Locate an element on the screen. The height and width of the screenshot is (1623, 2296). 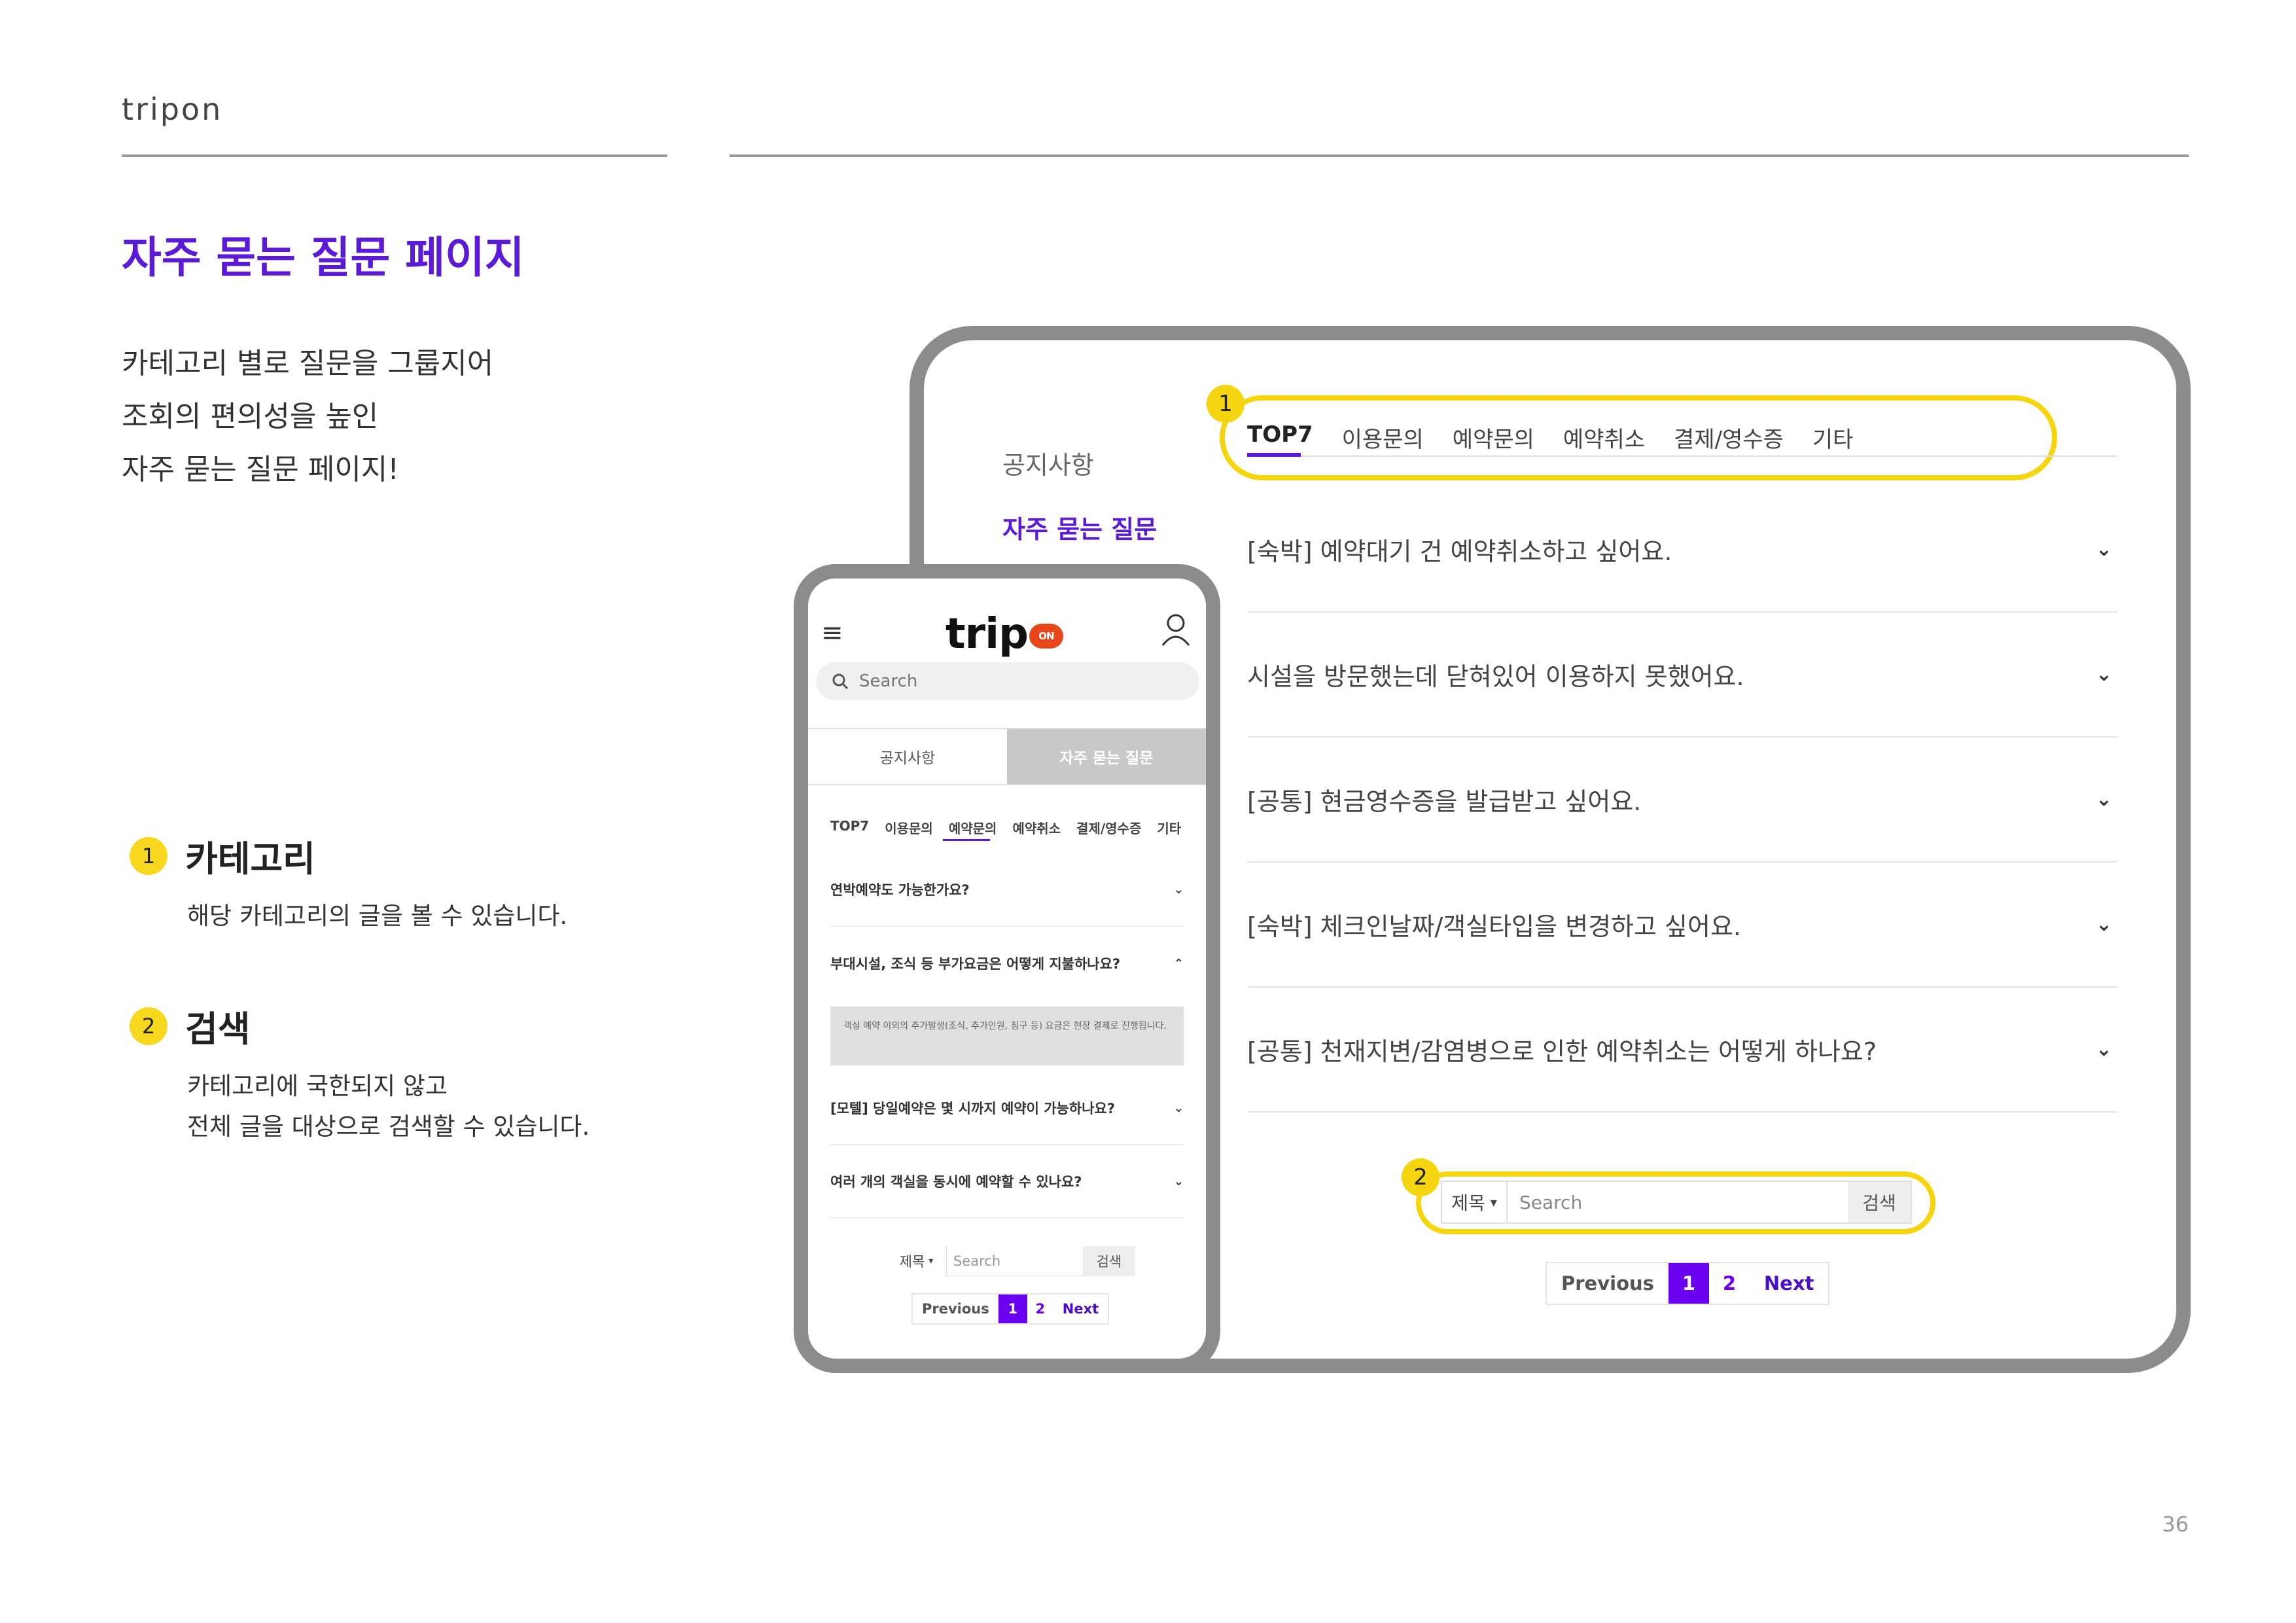
mobile-faq-item: [모텔] 당일예약은 몇 시까지 예약이 가능하나요? ⌄ is located at coordinates (1007, 1108).